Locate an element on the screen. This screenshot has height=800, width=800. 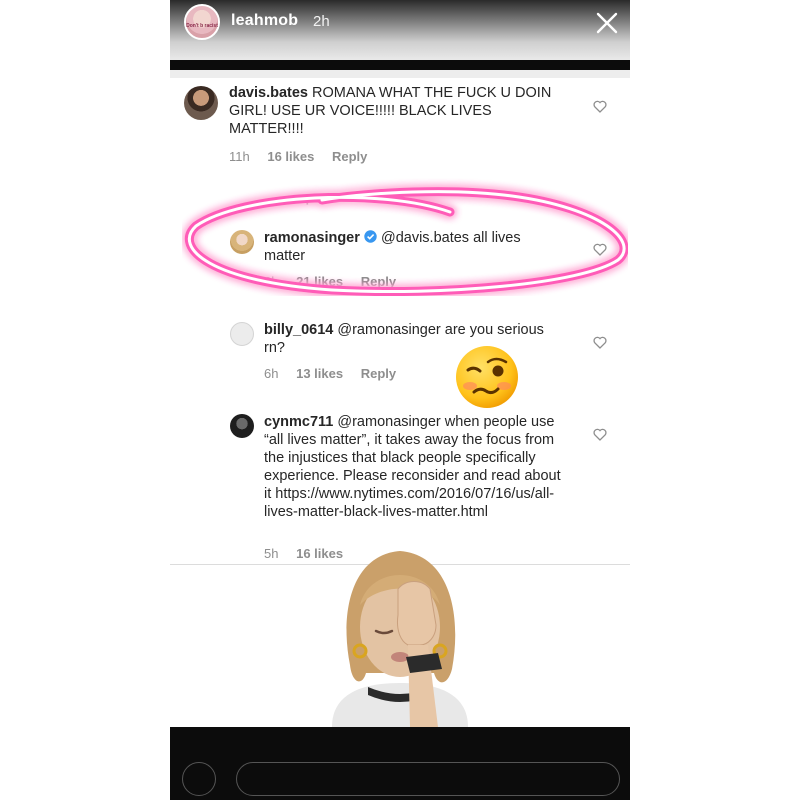
comment-time: 11h is located at coordinates (239, 156).